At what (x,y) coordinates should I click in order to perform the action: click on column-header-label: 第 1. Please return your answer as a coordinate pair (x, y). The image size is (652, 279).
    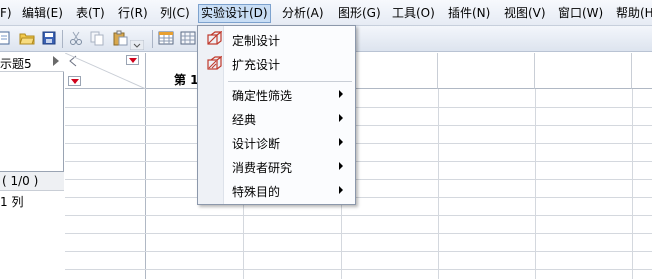
    Looking at the image, I should click on (186, 80).